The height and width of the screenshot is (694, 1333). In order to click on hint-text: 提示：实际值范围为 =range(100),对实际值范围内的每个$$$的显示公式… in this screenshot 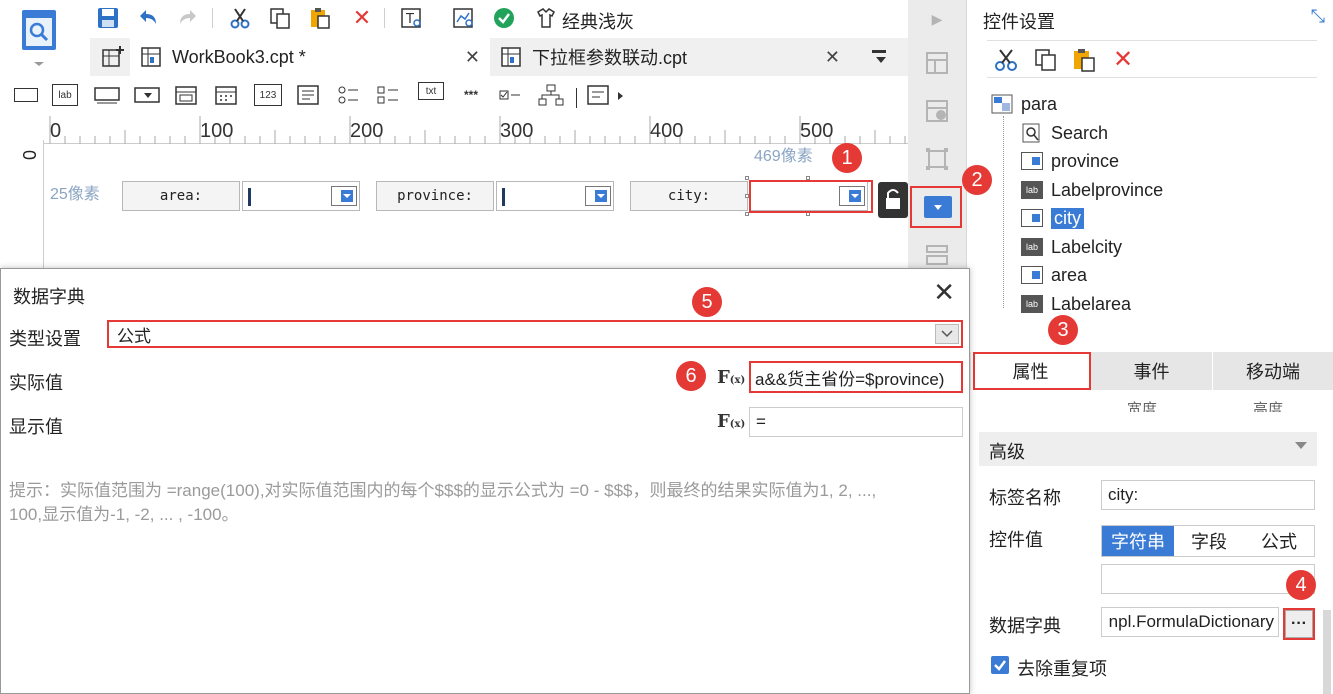, I will do `click(443, 502)`.